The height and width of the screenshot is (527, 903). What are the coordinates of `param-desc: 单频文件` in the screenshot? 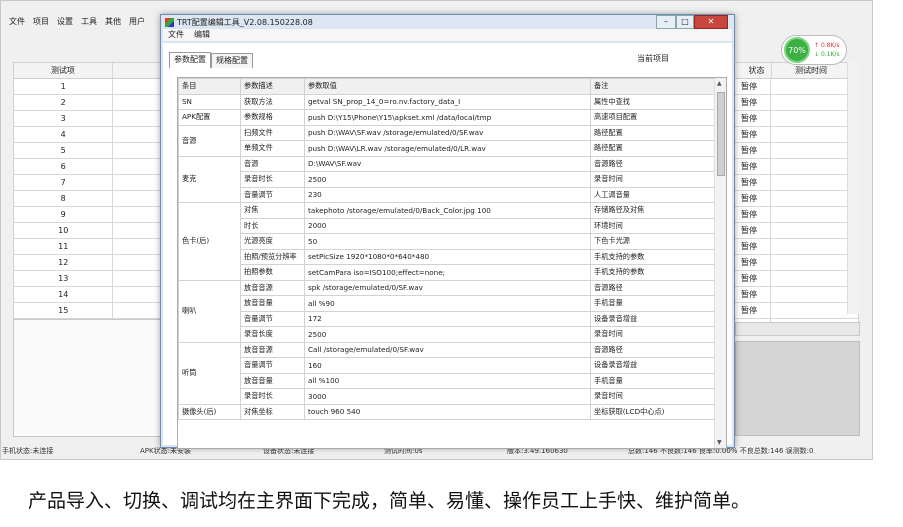 It's located at (272, 148).